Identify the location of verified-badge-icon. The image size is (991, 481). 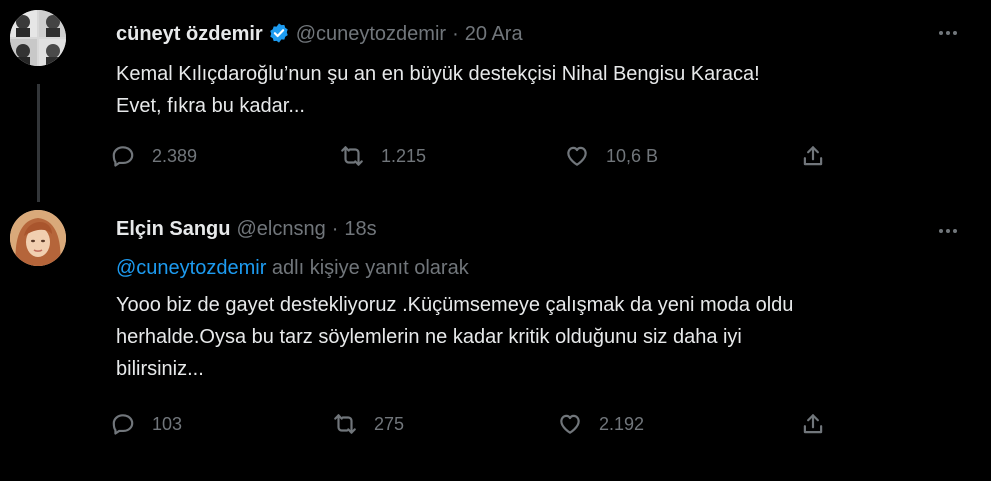
(279, 33).